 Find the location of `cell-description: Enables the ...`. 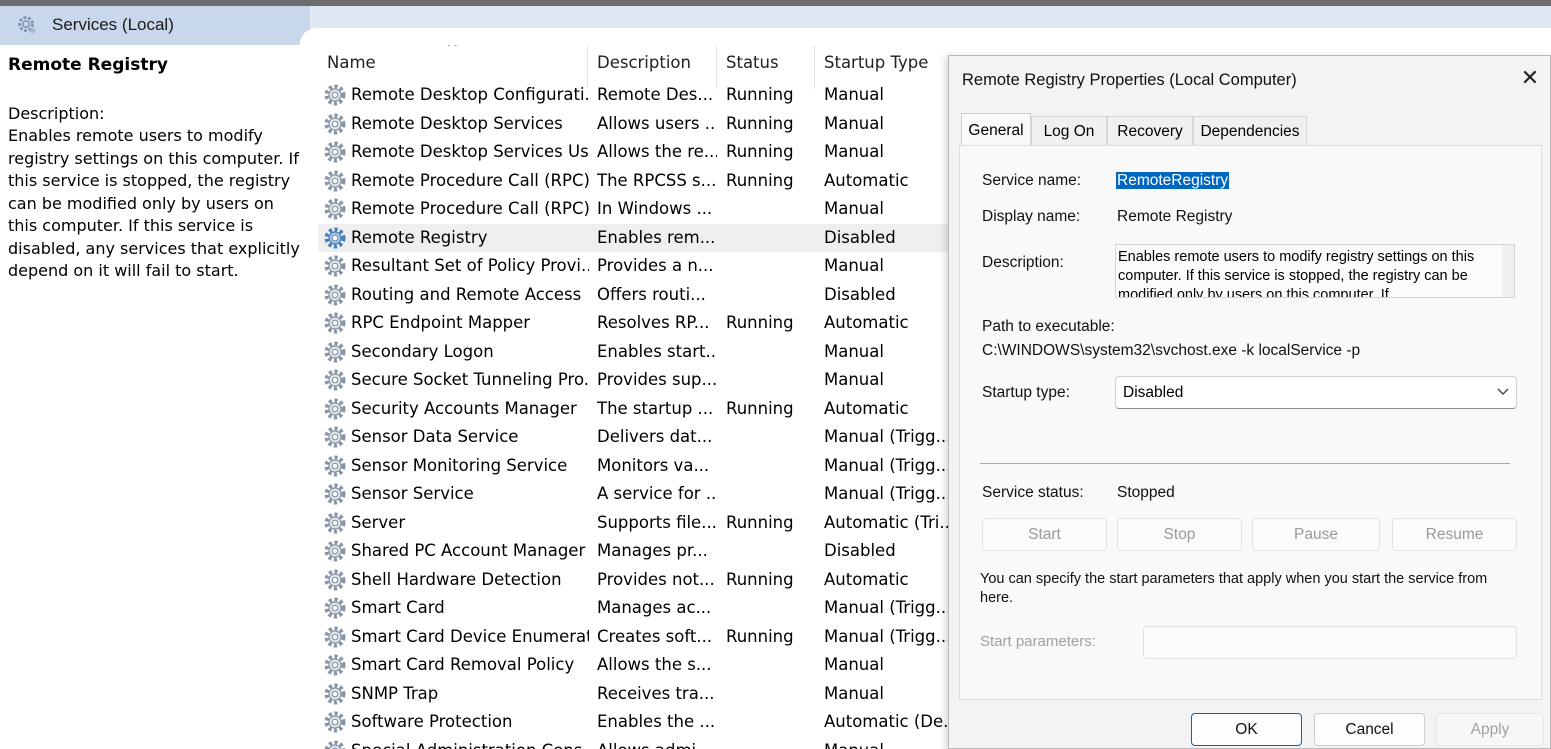

cell-description: Enables the ... is located at coordinates (656, 721).